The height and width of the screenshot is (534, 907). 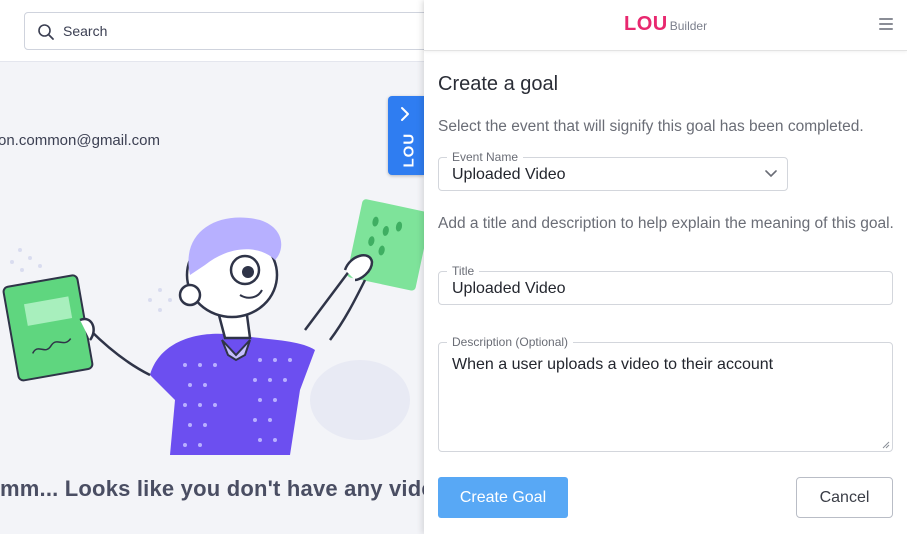 What do you see at coordinates (405, 114) in the screenshot?
I see `chevron-right-icon` at bounding box center [405, 114].